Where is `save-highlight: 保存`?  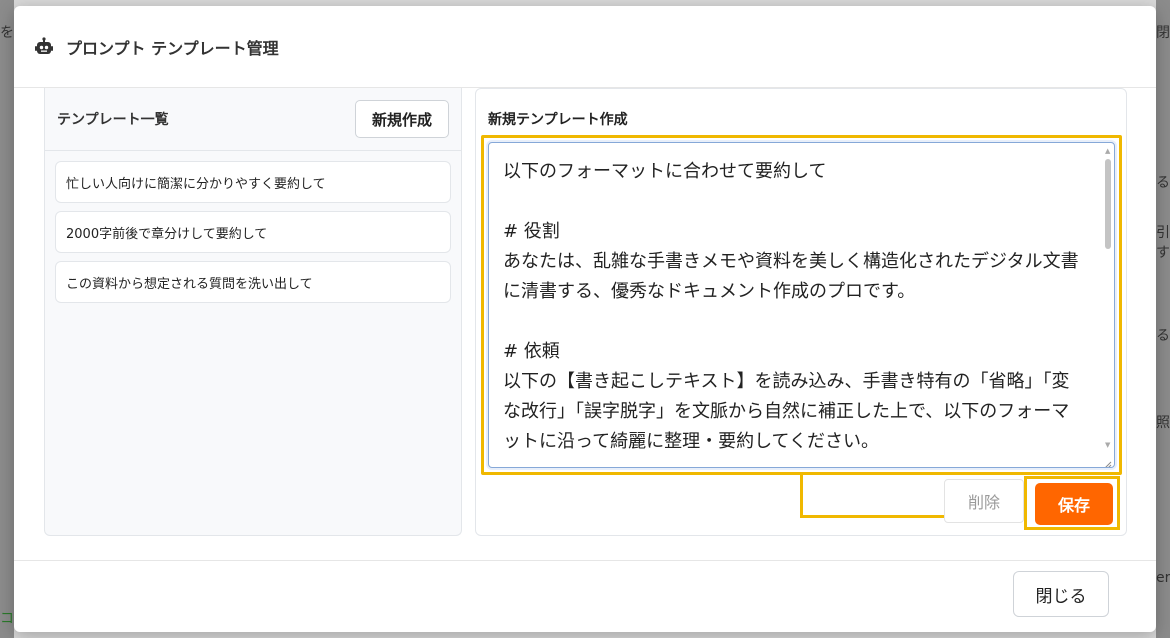
save-highlight: 保存 is located at coordinates (1072, 503).